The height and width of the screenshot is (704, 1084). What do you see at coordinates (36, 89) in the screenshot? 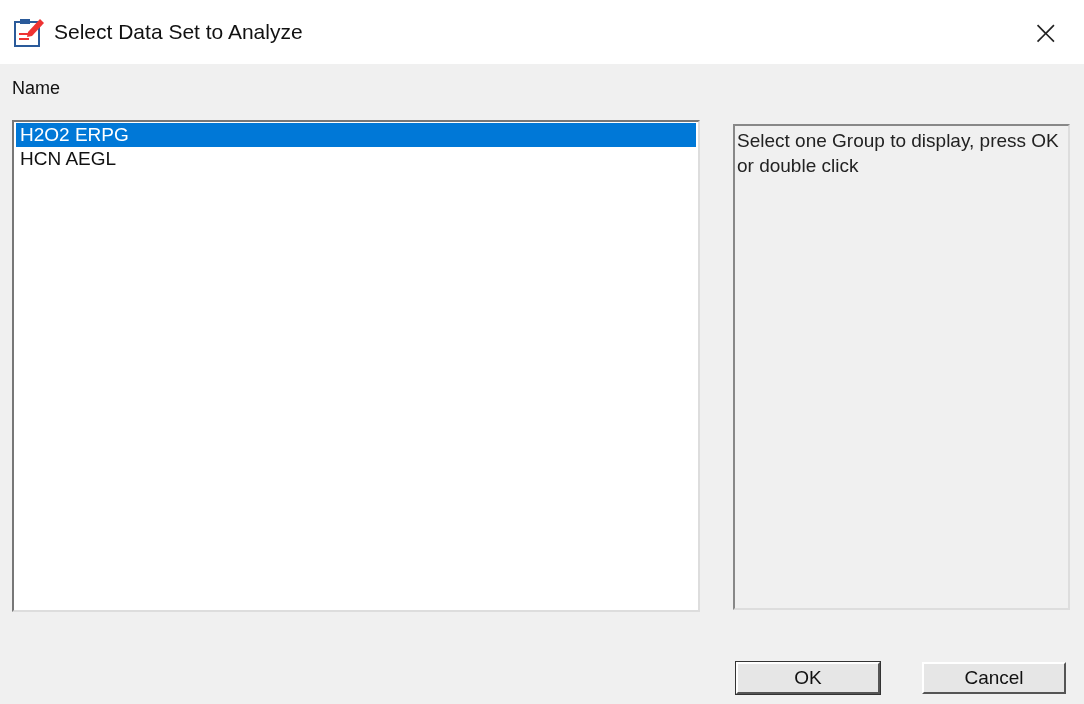
I see `list-label: Name` at bounding box center [36, 89].